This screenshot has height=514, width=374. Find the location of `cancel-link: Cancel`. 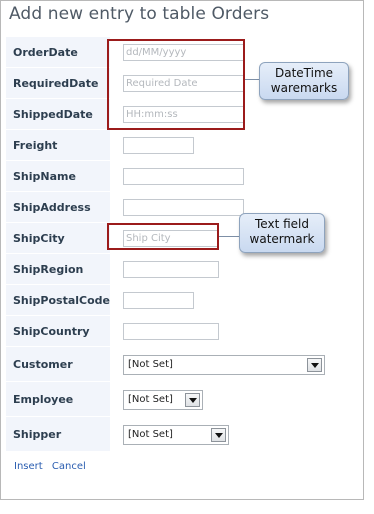

cancel-link: Cancel is located at coordinates (69, 466).